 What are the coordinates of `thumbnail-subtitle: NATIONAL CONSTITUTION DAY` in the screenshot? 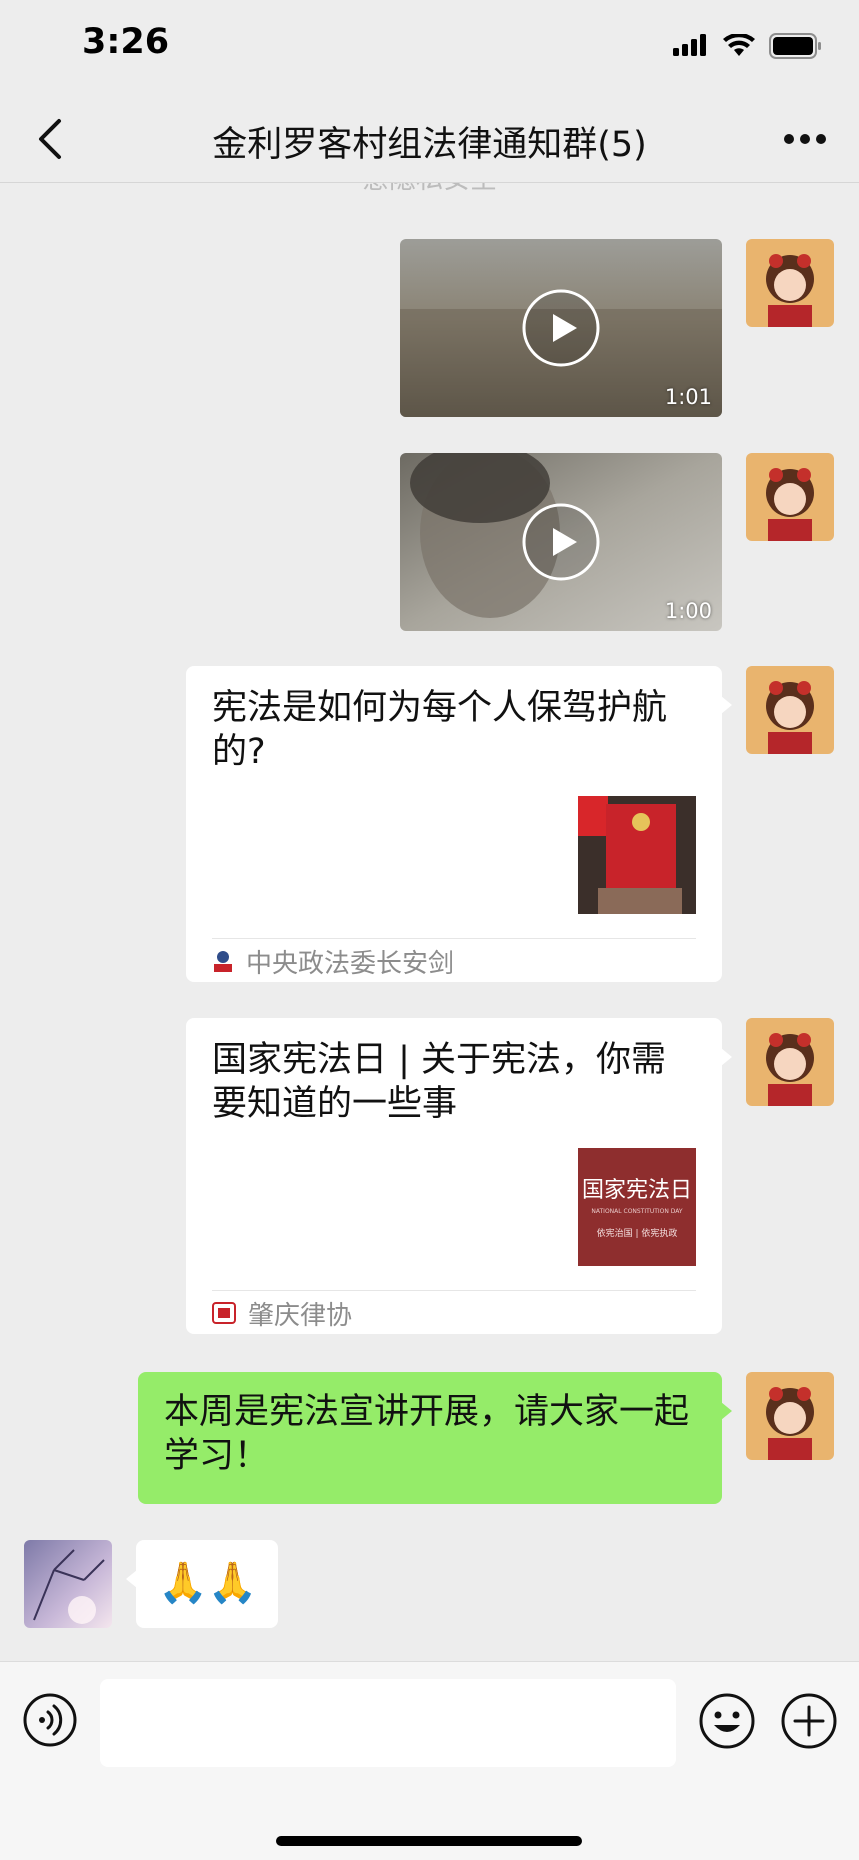 It's located at (637, 1211).